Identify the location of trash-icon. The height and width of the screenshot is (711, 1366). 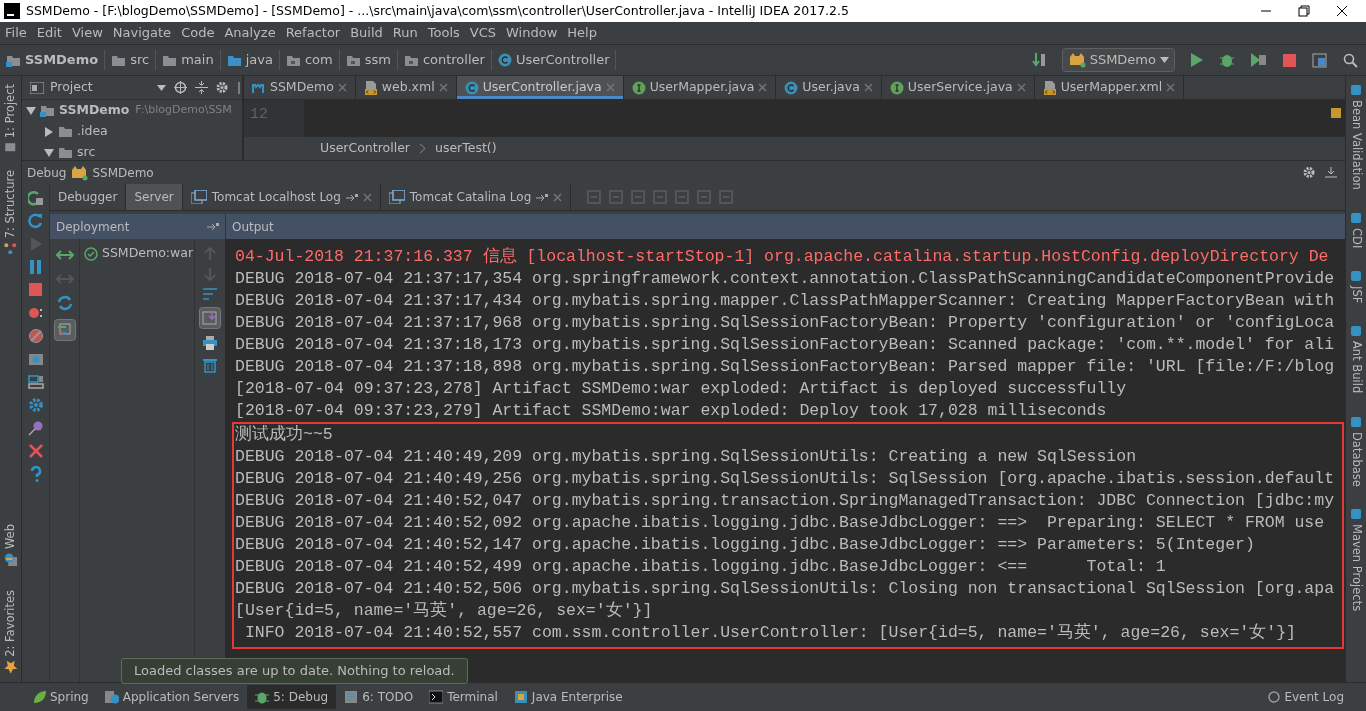
(210, 365).